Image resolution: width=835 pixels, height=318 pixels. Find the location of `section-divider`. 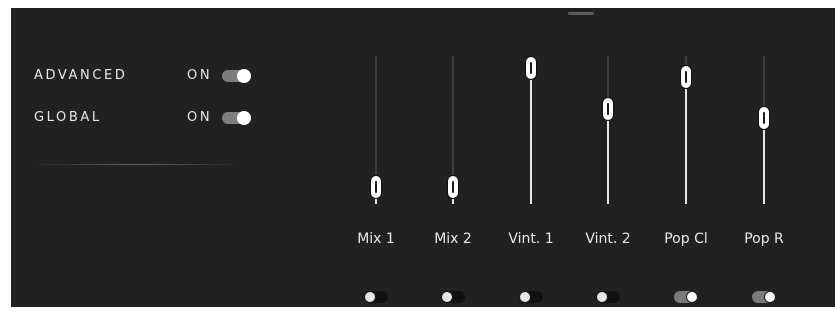

section-divider is located at coordinates (137, 164).